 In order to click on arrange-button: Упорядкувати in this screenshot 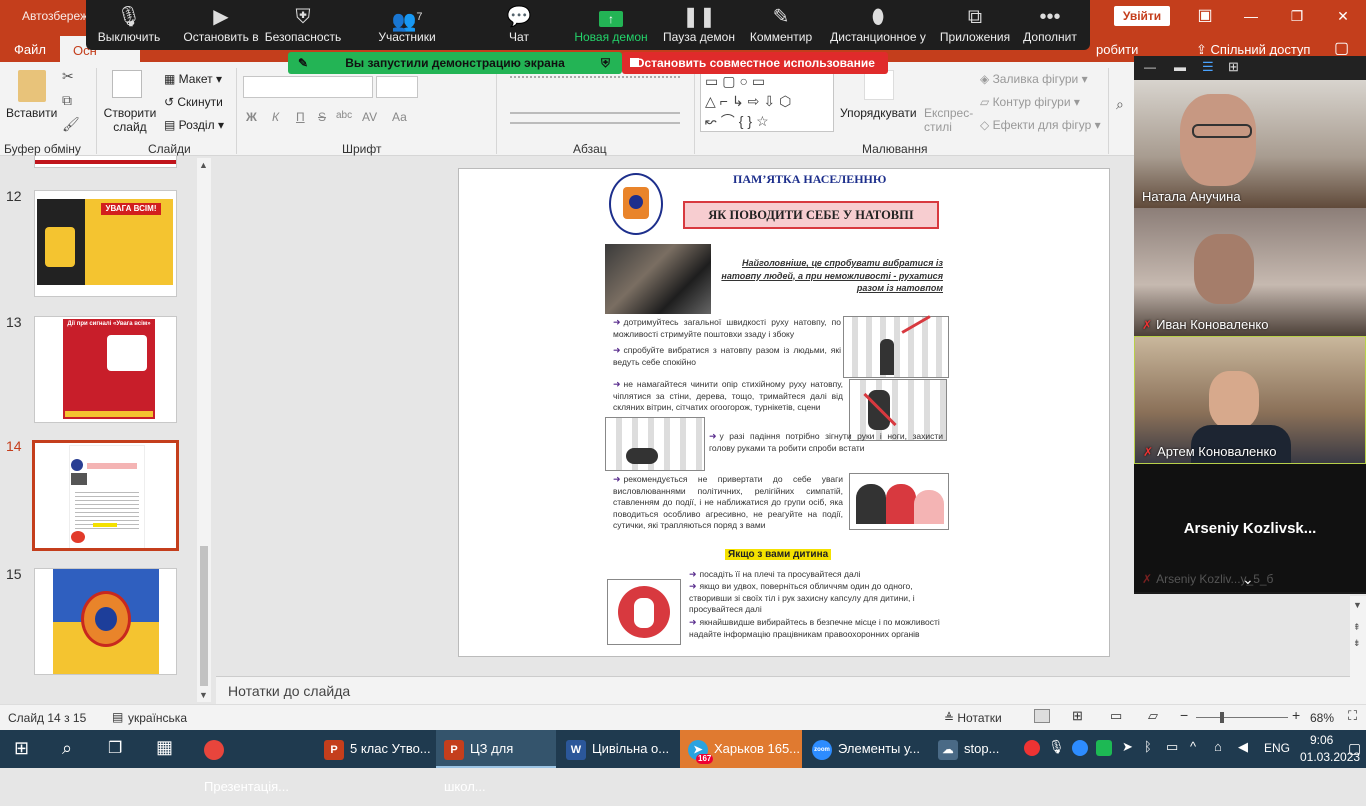, I will do `click(878, 113)`.